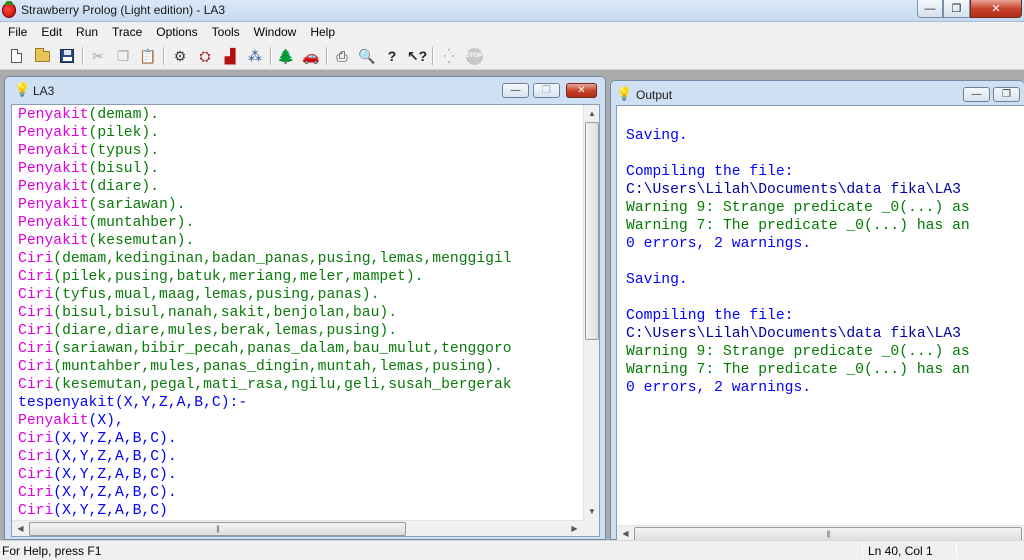 This screenshot has height=560, width=1024. Describe the element at coordinates (657, 136) in the screenshot. I see `output-line: Saving.` at that location.